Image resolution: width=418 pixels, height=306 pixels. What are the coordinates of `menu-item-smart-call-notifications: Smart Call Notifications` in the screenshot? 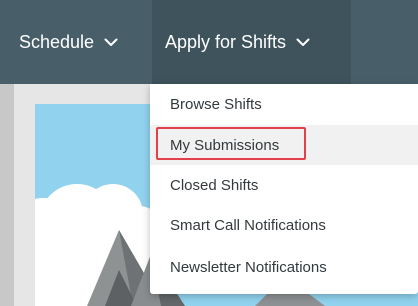 It's located at (284, 225).